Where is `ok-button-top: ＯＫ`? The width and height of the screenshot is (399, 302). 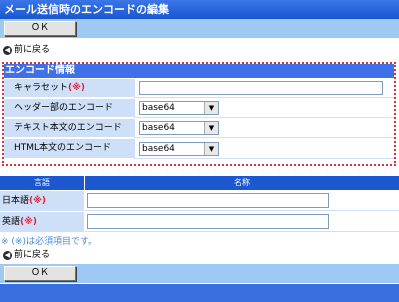
ok-button-top: ＯＫ is located at coordinates (40, 28).